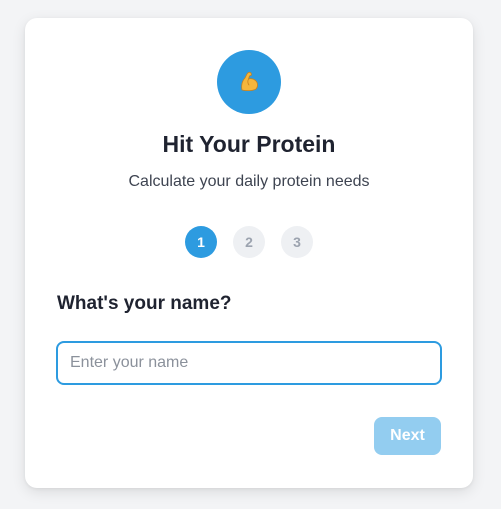 The image size is (501, 509). What do you see at coordinates (249, 363) in the screenshot?
I see `name-input` at bounding box center [249, 363].